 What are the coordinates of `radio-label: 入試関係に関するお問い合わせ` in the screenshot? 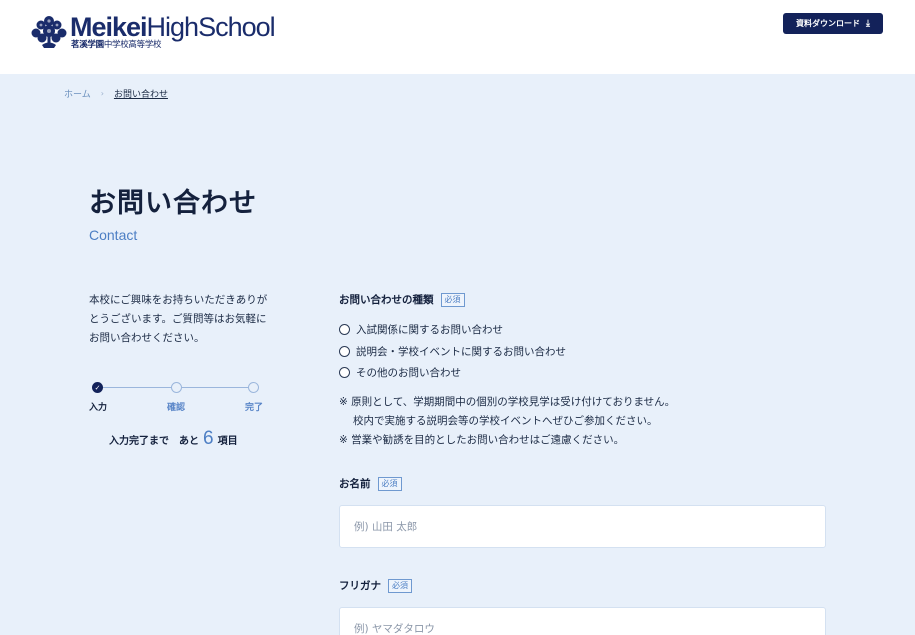 It's located at (429, 330).